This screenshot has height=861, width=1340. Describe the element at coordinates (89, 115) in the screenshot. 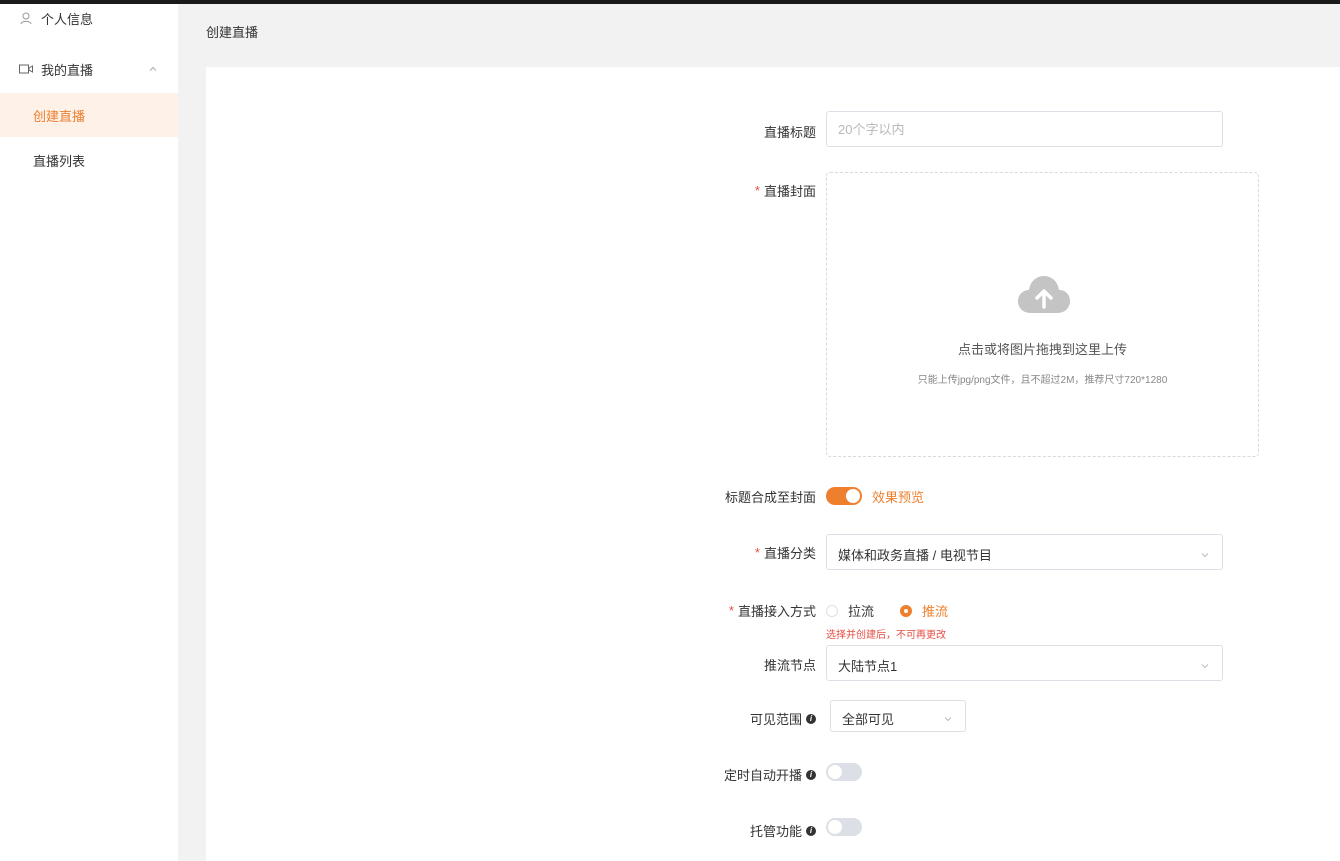

I see `sidebar-item-create-live: 创建直播` at that location.